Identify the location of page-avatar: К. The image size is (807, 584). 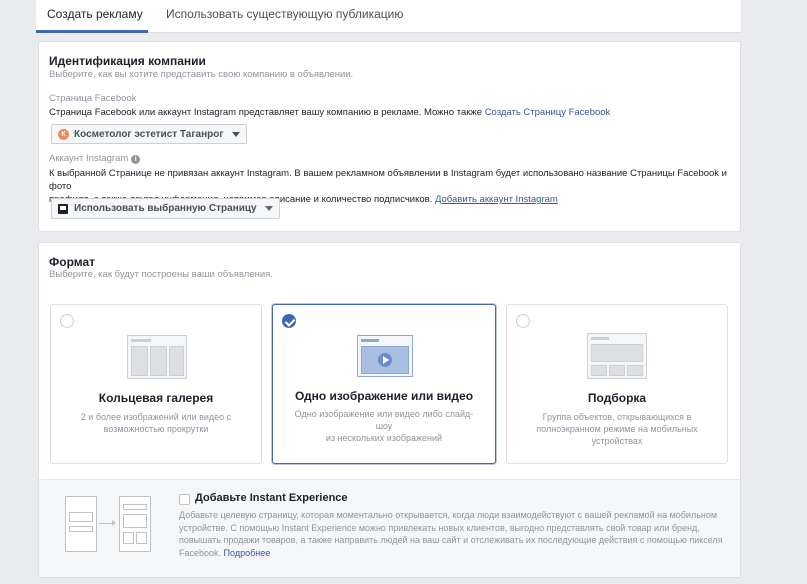
(63, 134).